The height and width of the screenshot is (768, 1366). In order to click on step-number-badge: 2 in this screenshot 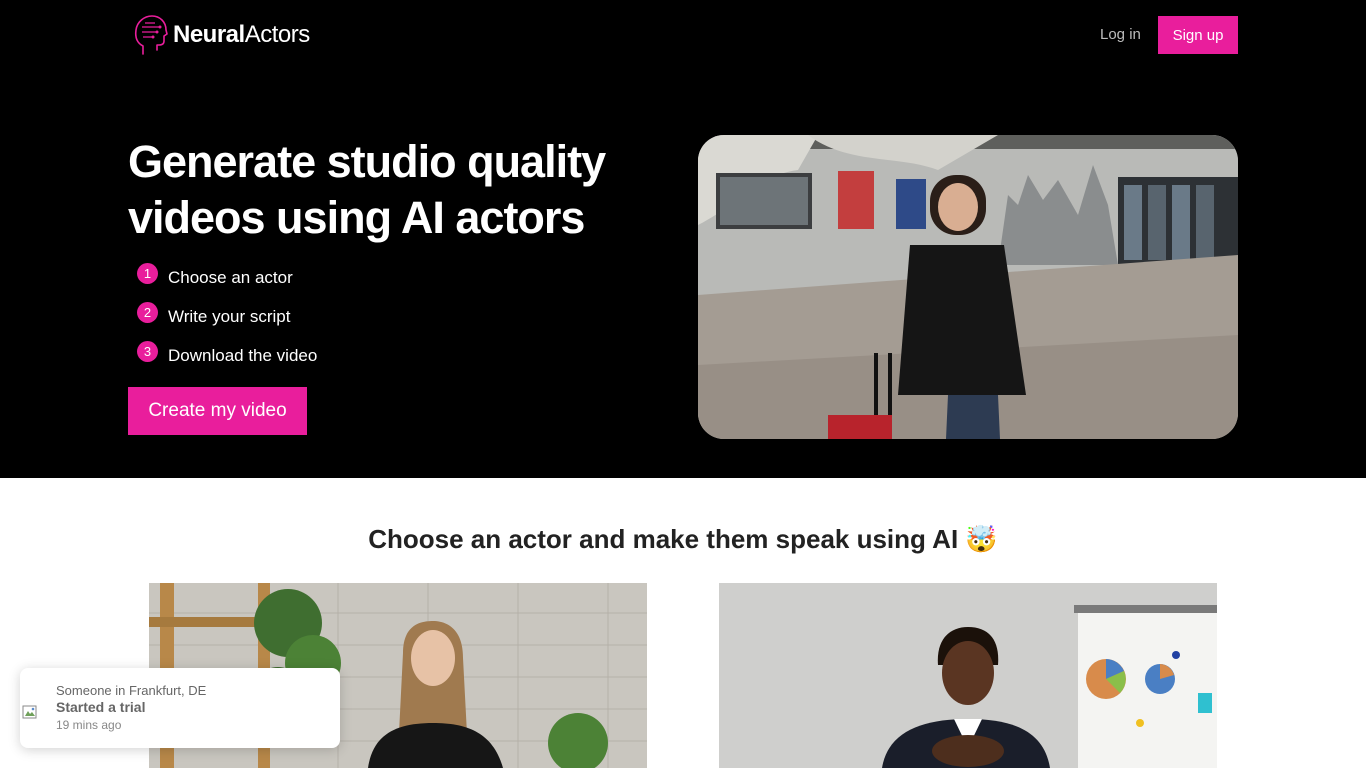, I will do `click(147, 312)`.